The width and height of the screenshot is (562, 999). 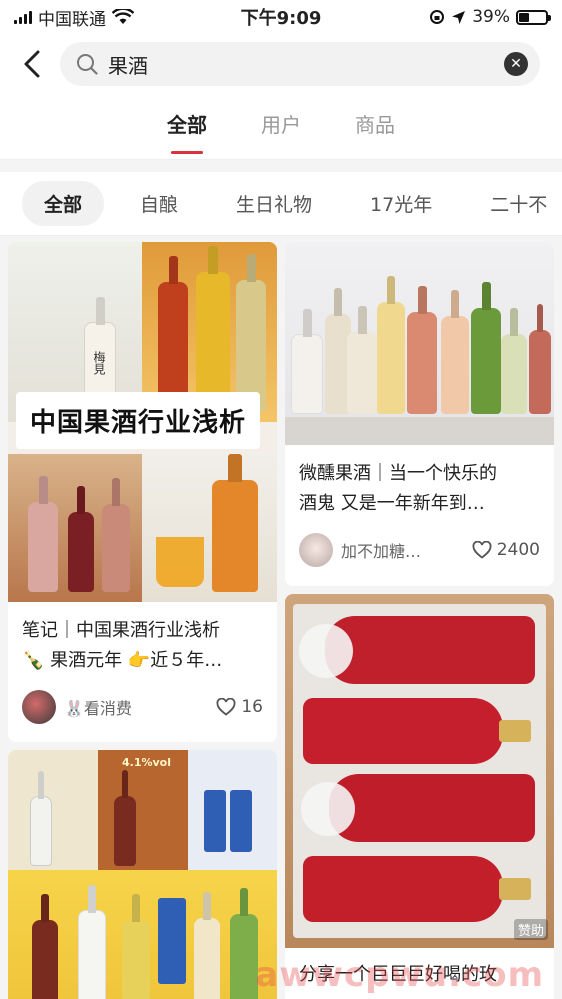 I want to click on chip-17-light-year: 17光年, so click(x=401, y=203).